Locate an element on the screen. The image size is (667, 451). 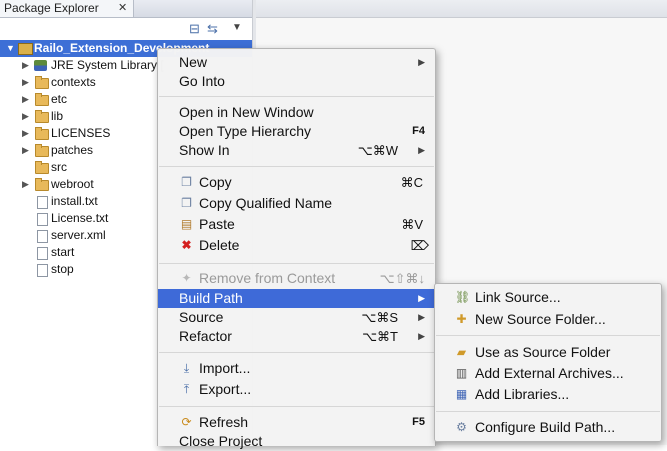
add-libraries-icon: ▦ is located at coordinates (461, 394).